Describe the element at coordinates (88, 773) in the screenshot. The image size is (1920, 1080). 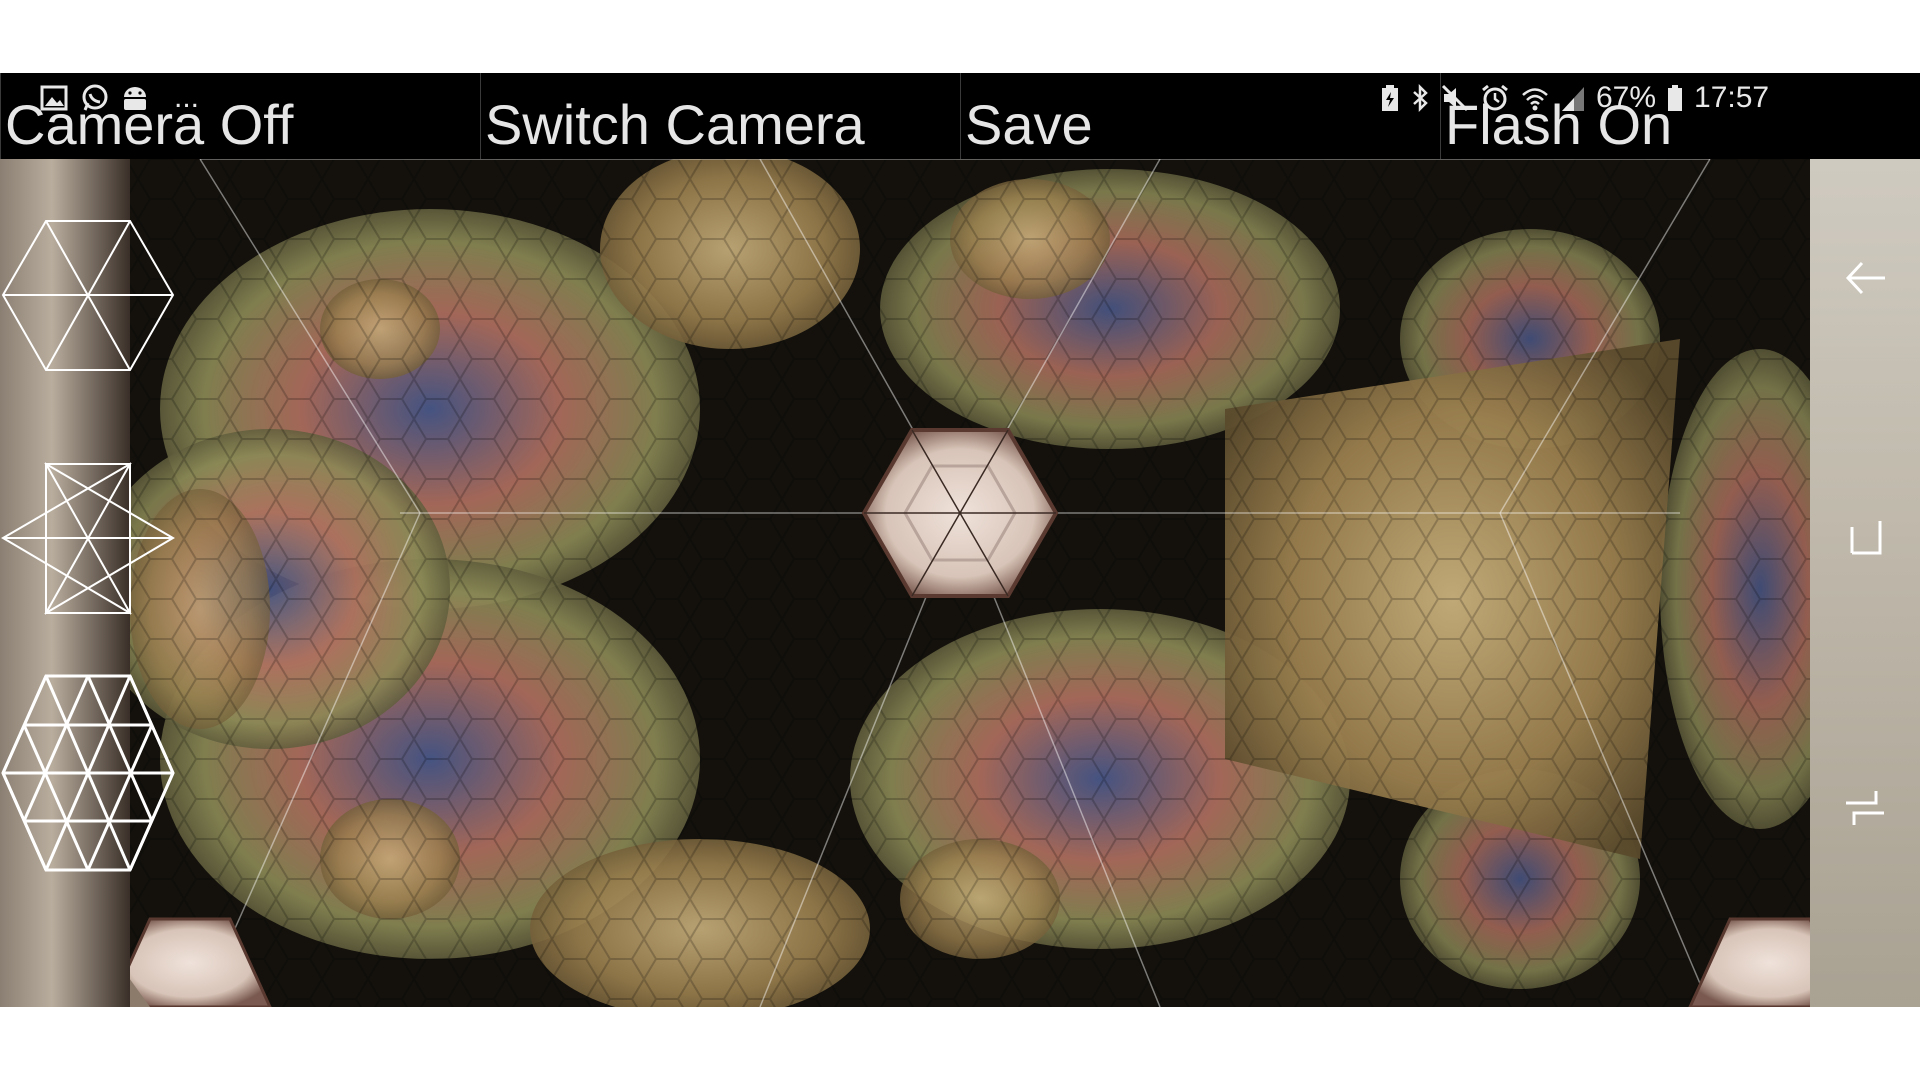
I see `hex-grid-24-icon` at that location.